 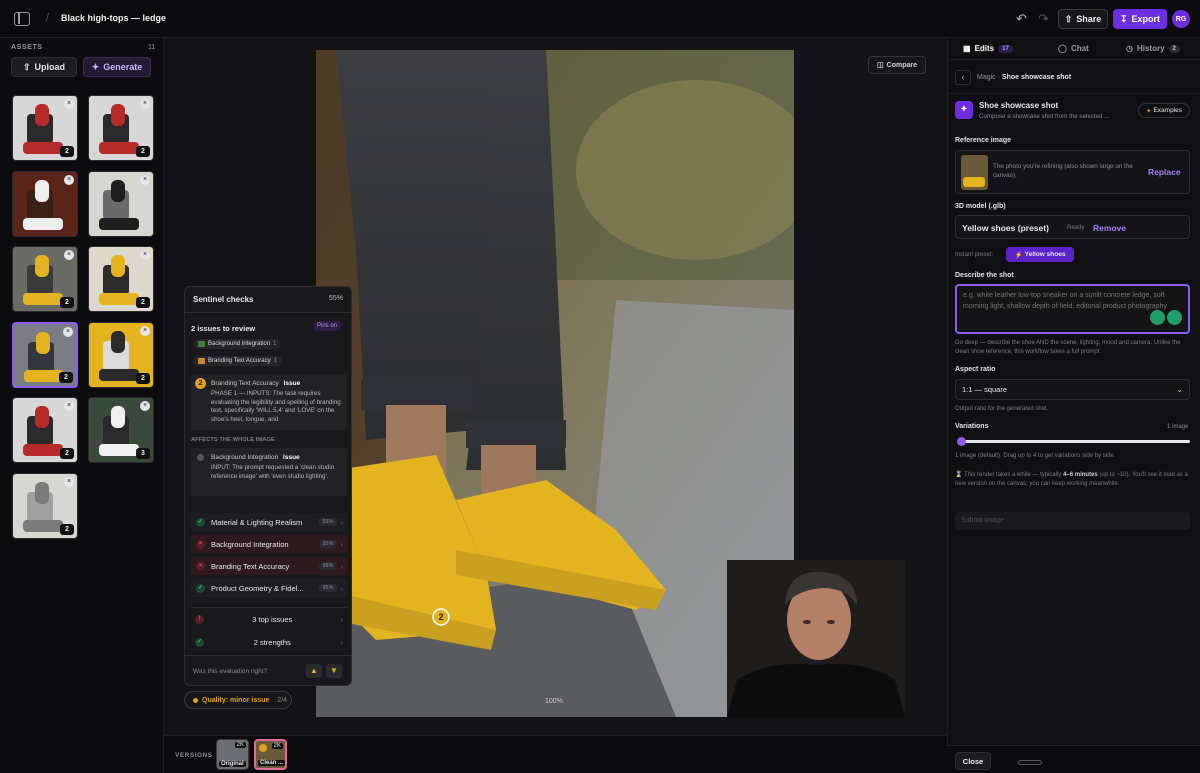 I want to click on describe-label: Describe the shot, so click(x=984, y=275).